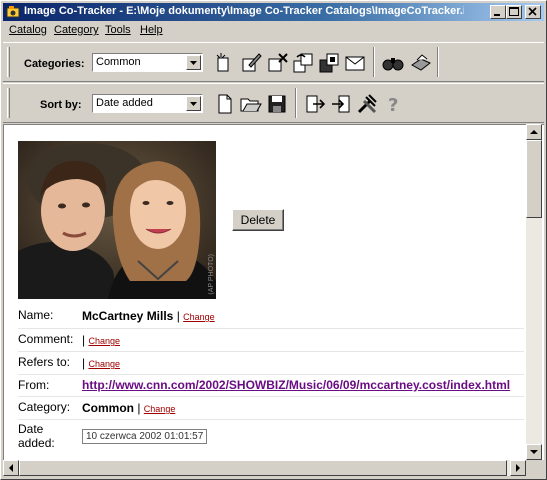 This screenshot has width=547, height=480. Describe the element at coordinates (36, 436) in the screenshot. I see `date-label: Date added:` at that location.